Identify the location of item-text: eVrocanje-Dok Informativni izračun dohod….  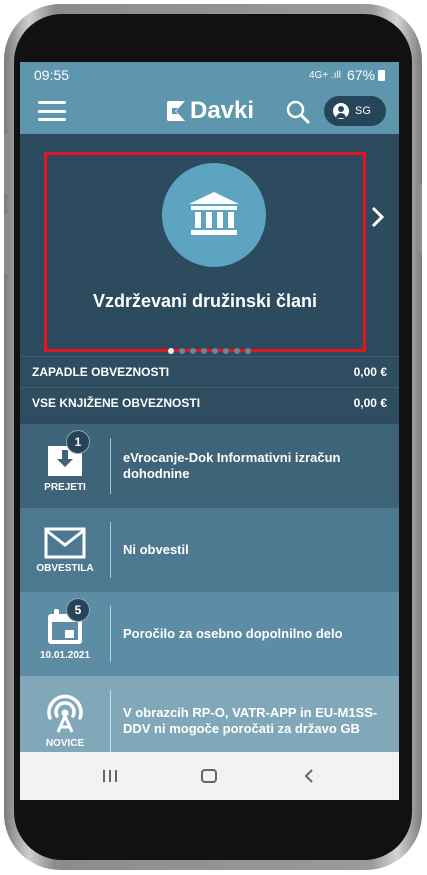
(232, 465).